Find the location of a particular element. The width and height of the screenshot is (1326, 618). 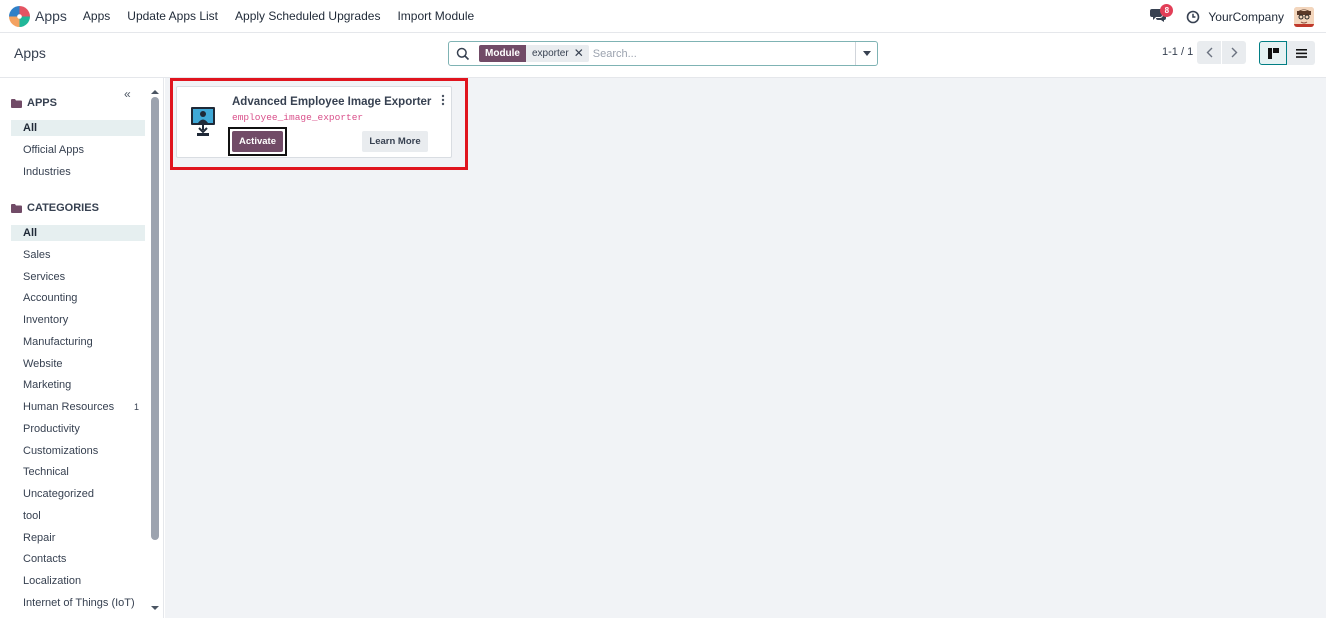

messages-count-badge: 8 is located at coordinates (1167, 10).